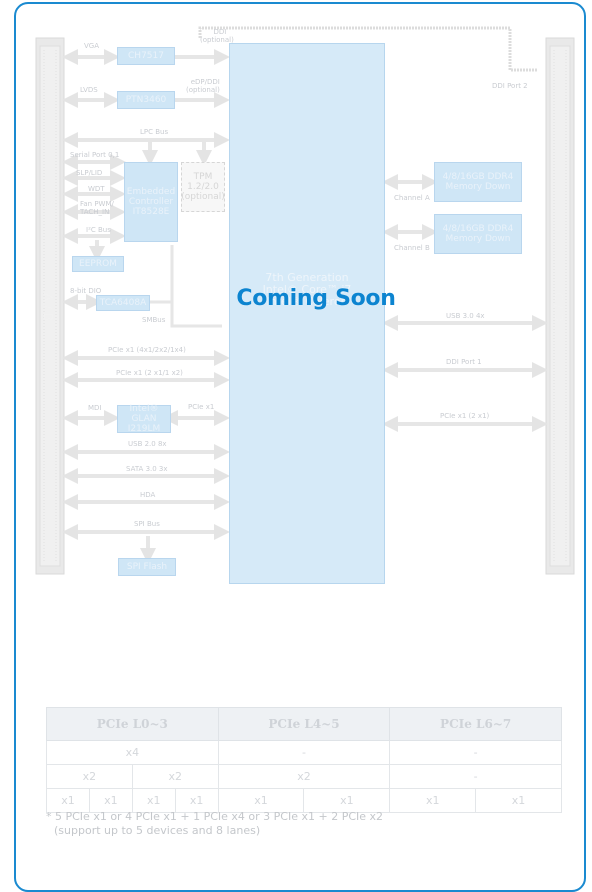 The height and width of the screenshot is (892, 592). I want to click on ch7517-chip: CH7517, so click(146, 56).